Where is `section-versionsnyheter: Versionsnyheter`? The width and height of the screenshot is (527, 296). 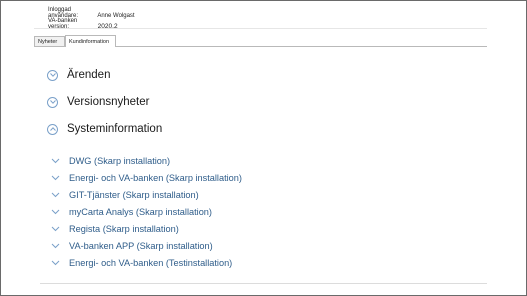
section-versionsnyheter: Versionsnyheter is located at coordinates (98, 102).